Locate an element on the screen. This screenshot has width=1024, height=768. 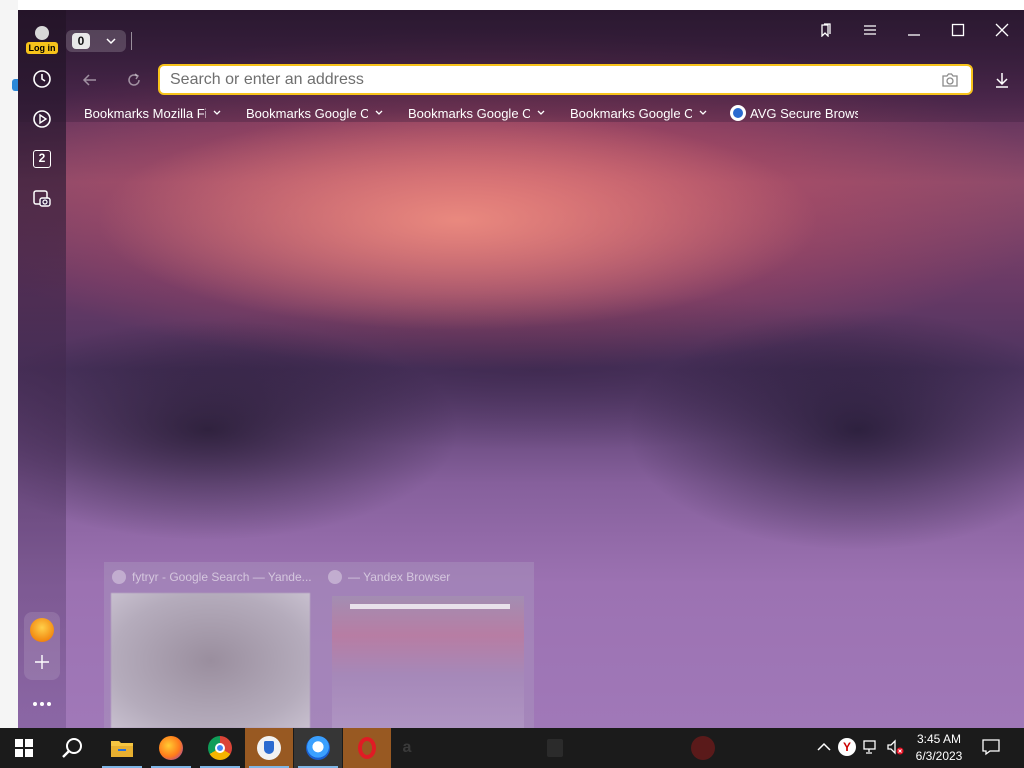
bookmark-link: AVG Secure Brows is located at coordinates (795, 113).